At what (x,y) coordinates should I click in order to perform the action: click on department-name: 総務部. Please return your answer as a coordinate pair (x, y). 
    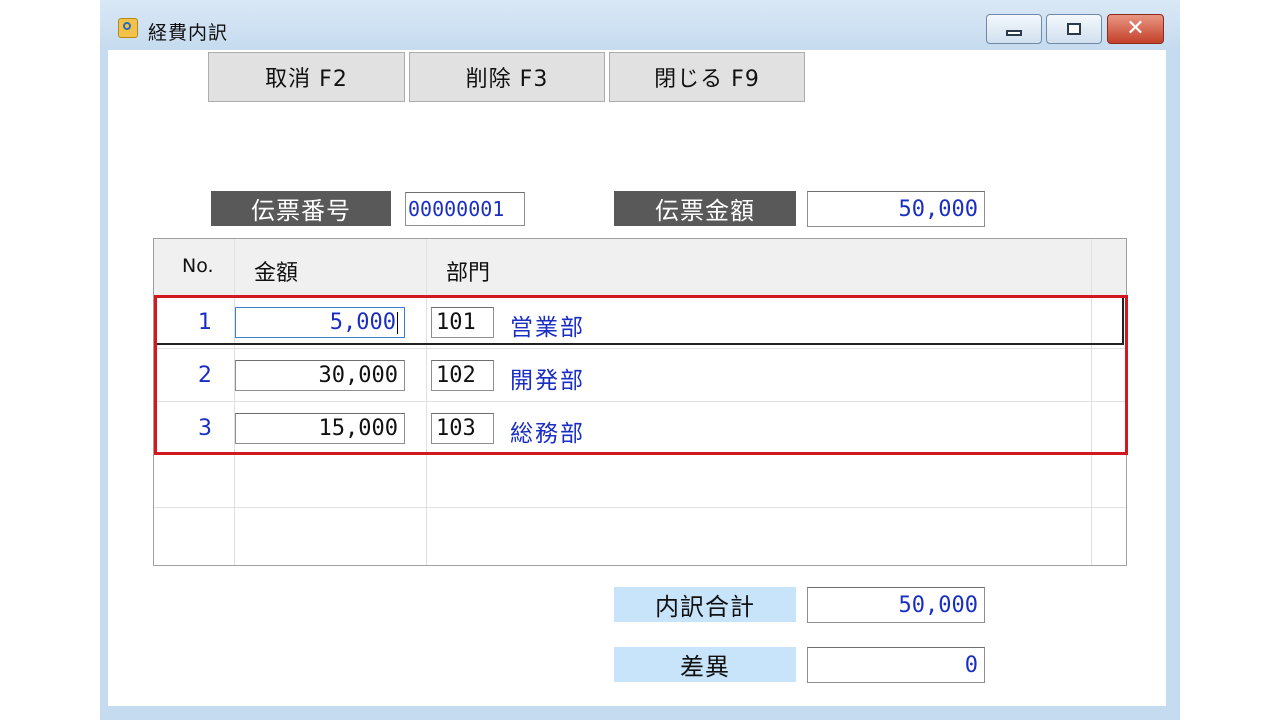
    Looking at the image, I should click on (547, 434).